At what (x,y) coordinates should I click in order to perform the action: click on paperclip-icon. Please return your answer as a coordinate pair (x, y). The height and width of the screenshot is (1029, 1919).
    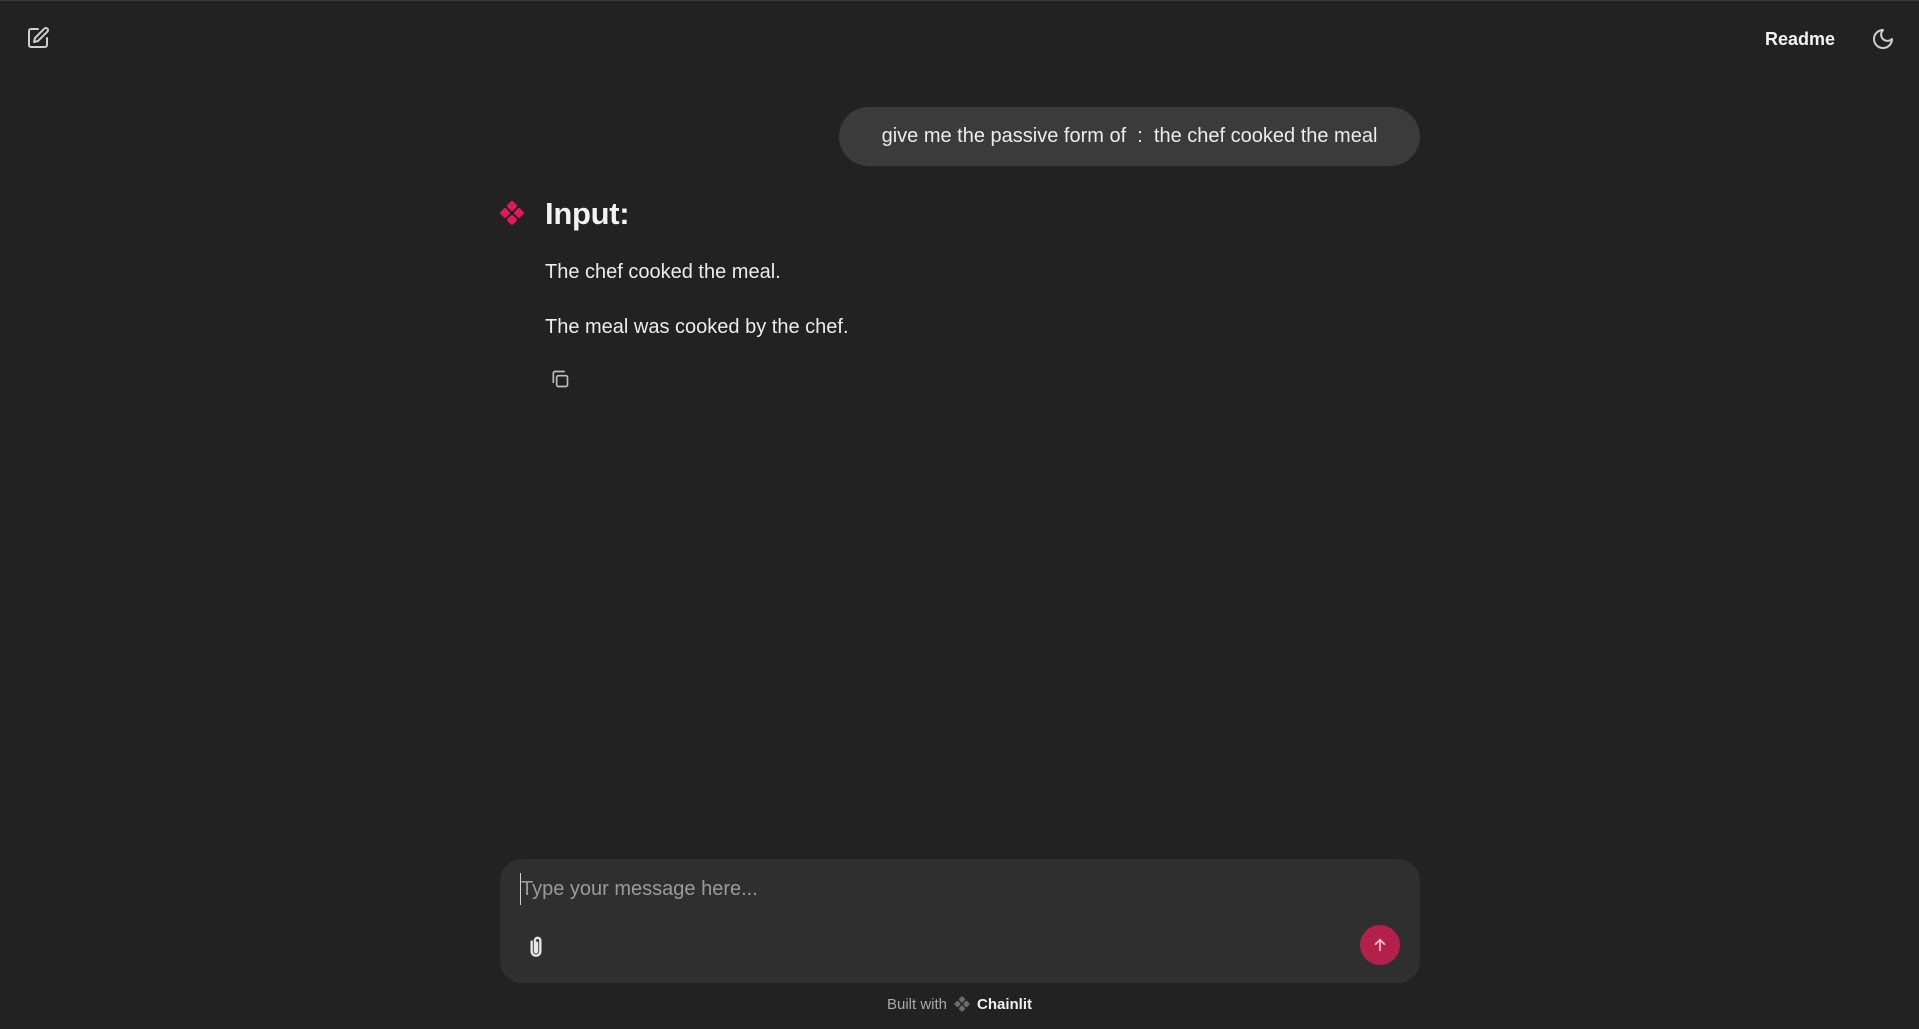
    Looking at the image, I should click on (536, 946).